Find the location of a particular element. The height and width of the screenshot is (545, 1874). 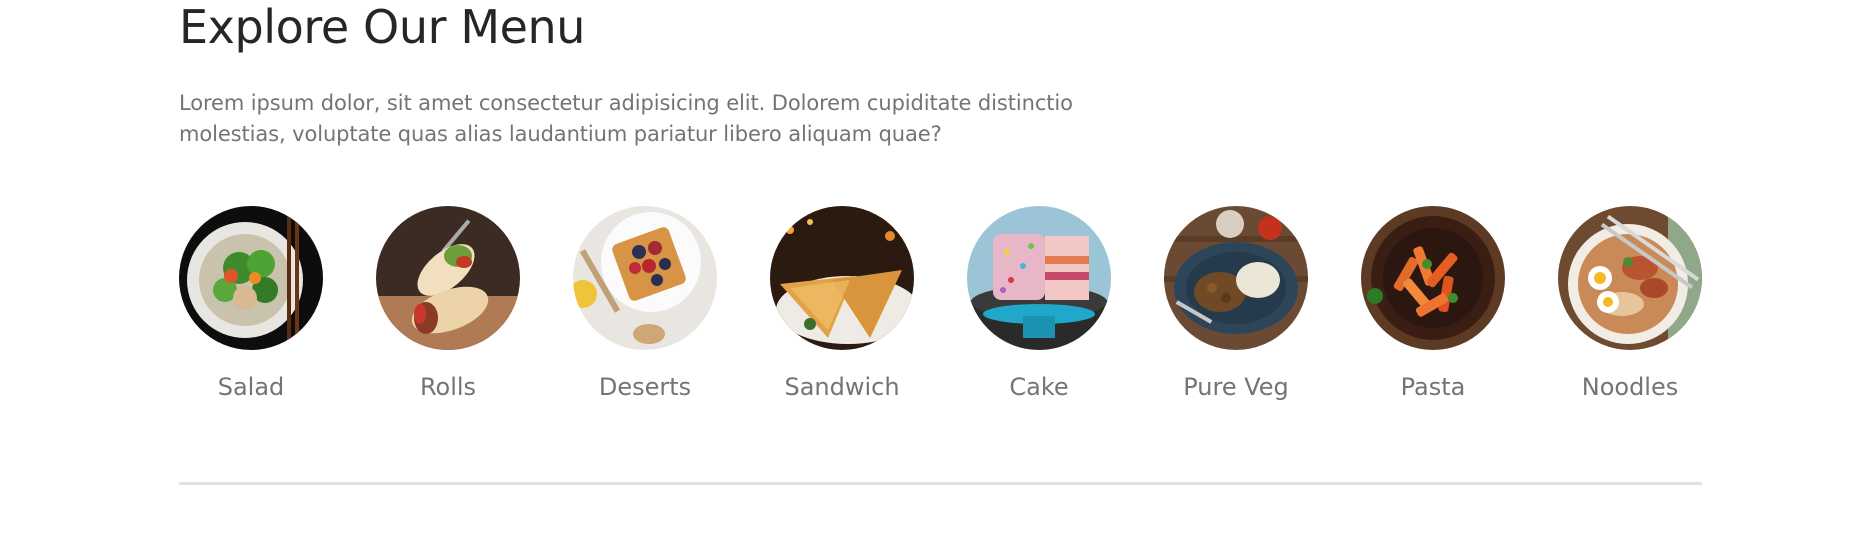

menu-item-salad: Salad is located at coordinates (251, 303).